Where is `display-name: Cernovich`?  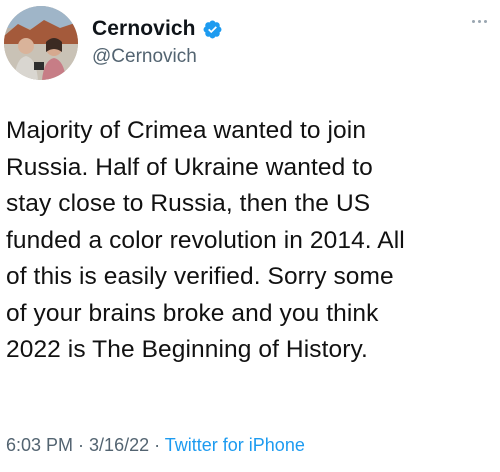
display-name: Cernovich is located at coordinates (144, 29).